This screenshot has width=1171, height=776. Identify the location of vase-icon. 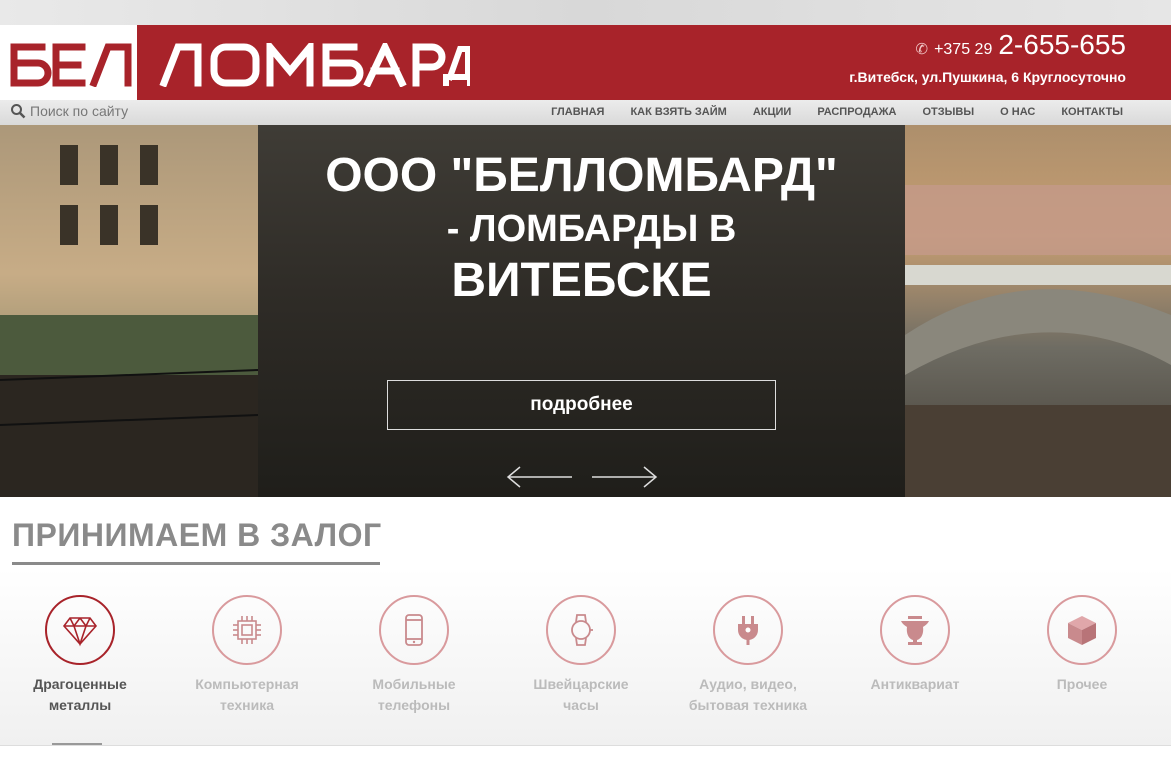
(915, 630).